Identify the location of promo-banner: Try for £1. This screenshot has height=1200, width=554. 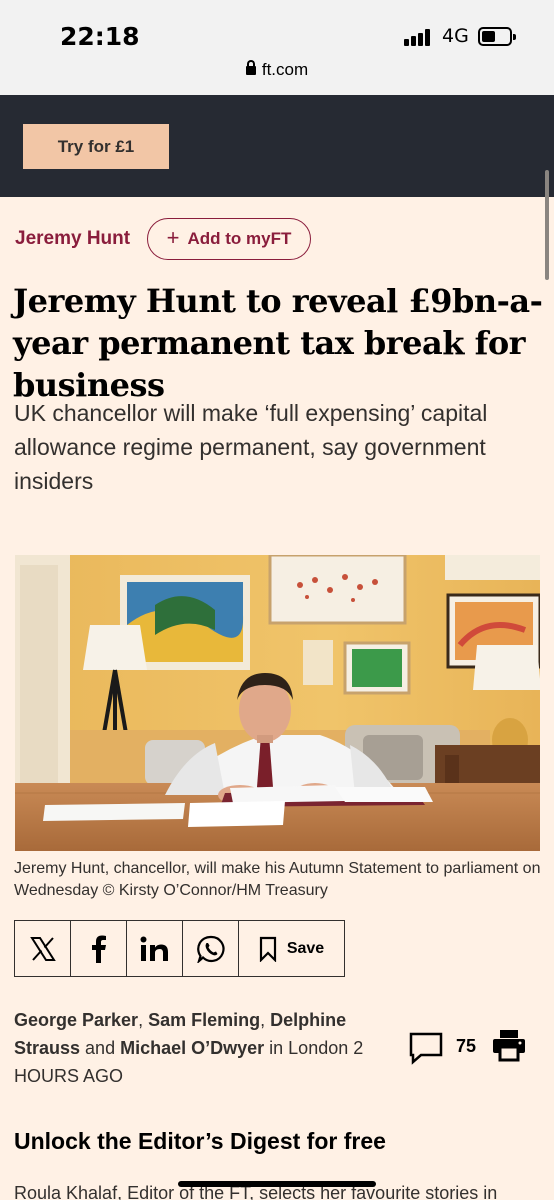
(277, 146).